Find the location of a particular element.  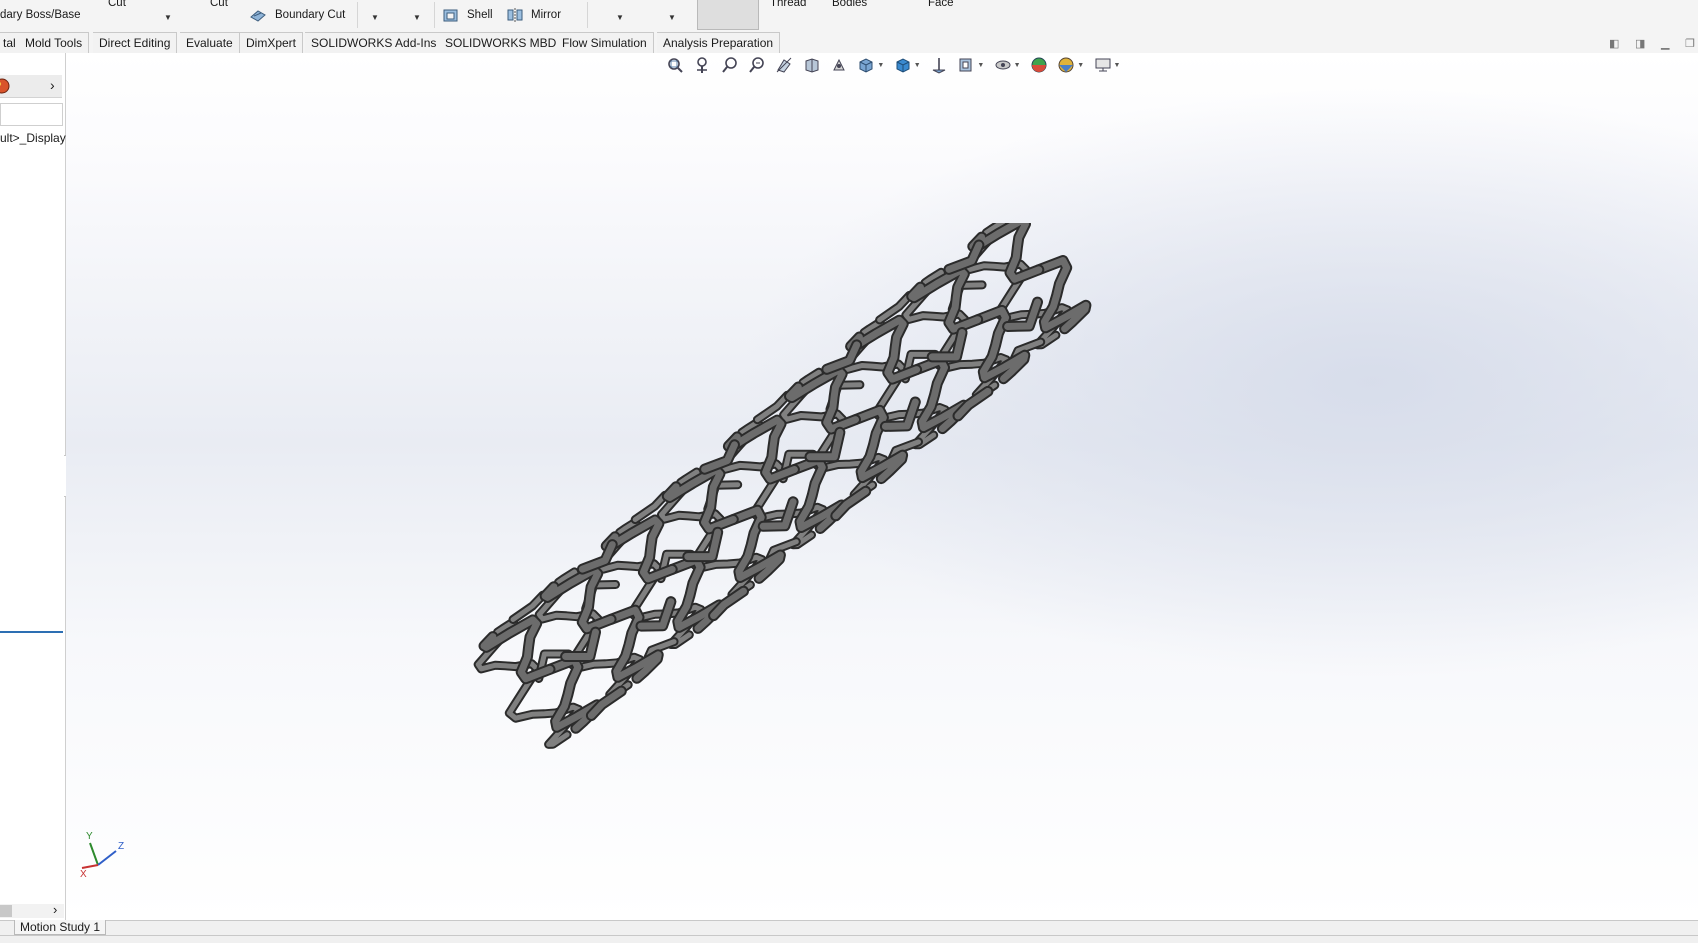

view-orientation-icon is located at coordinates (866, 65).